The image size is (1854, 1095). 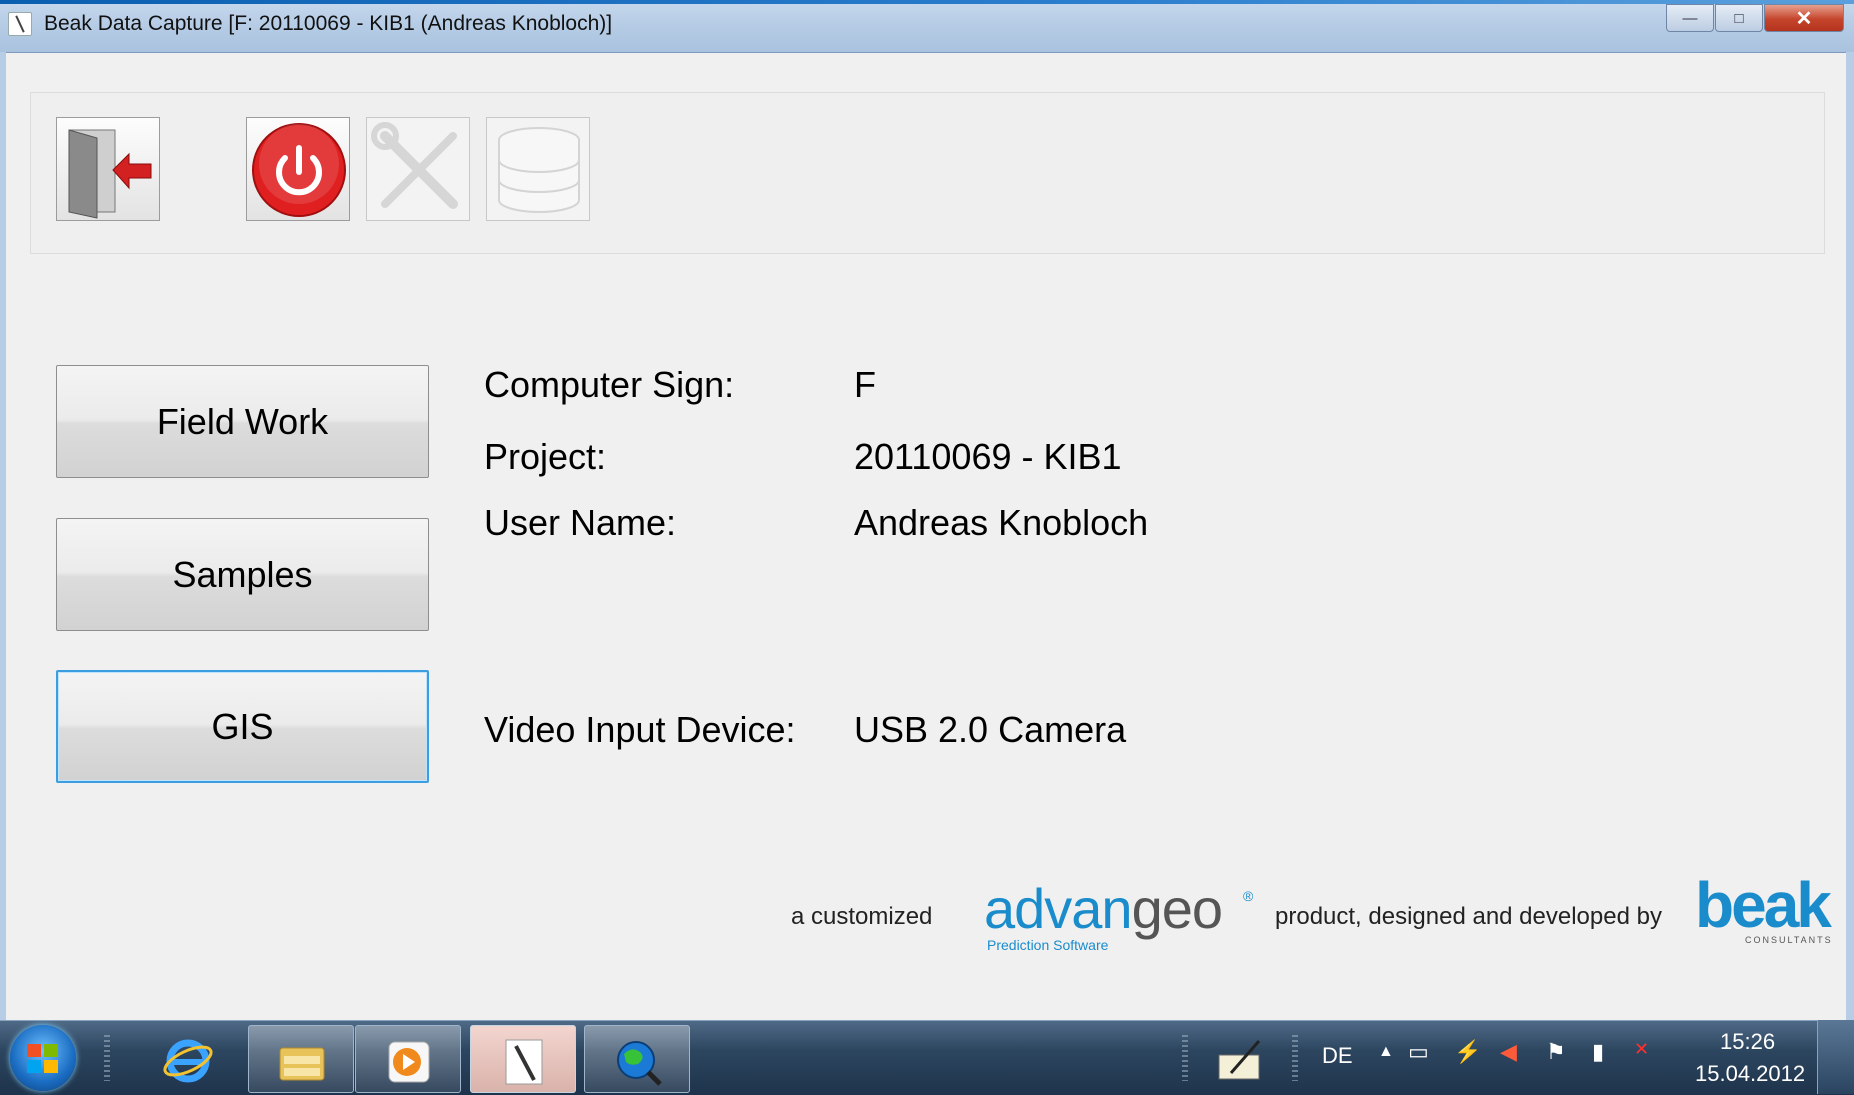 I want to click on computer-sign-value: F, so click(x=865, y=384).